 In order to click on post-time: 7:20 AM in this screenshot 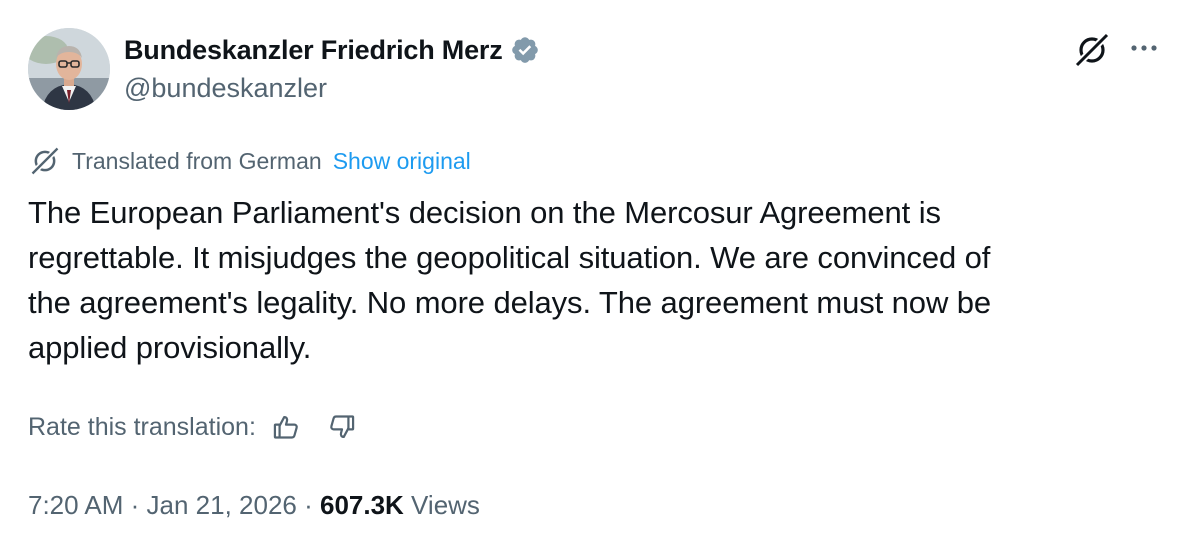, I will do `click(75, 505)`.